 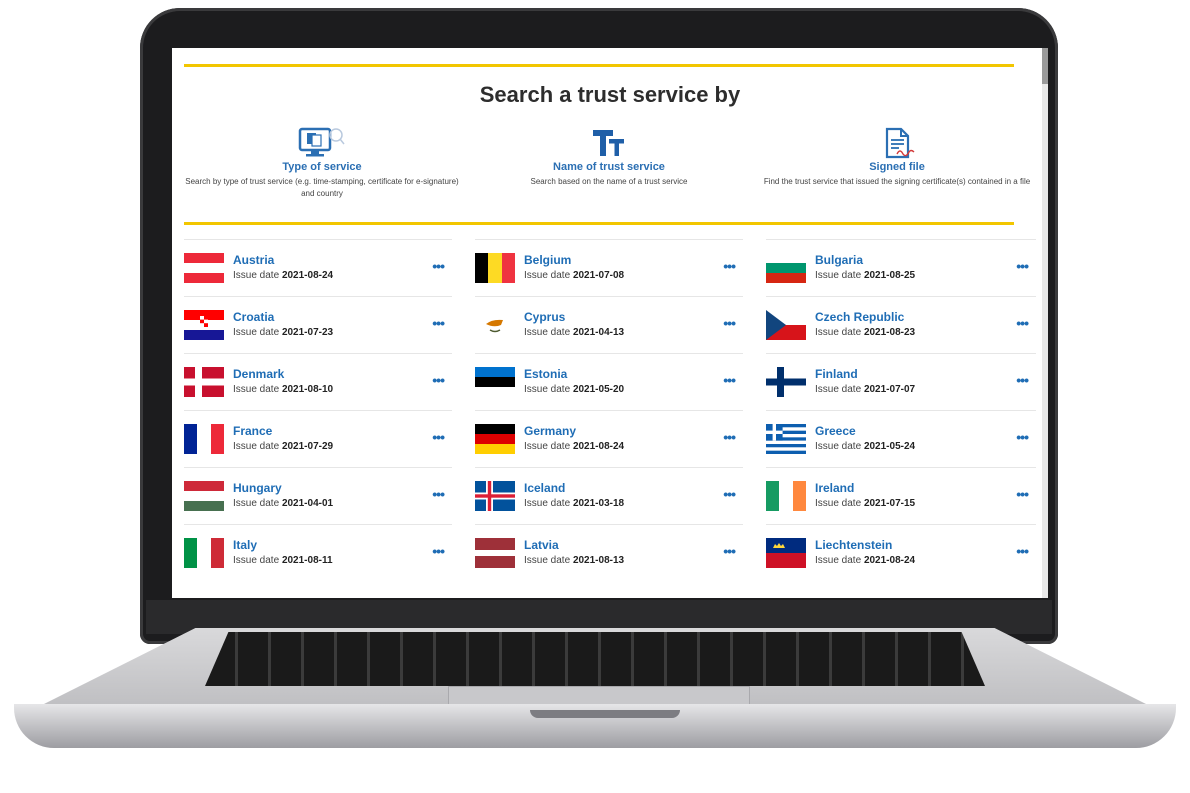 What do you see at coordinates (283, 503) in the screenshot?
I see `issue-date: Issue date 2021-04-01` at bounding box center [283, 503].